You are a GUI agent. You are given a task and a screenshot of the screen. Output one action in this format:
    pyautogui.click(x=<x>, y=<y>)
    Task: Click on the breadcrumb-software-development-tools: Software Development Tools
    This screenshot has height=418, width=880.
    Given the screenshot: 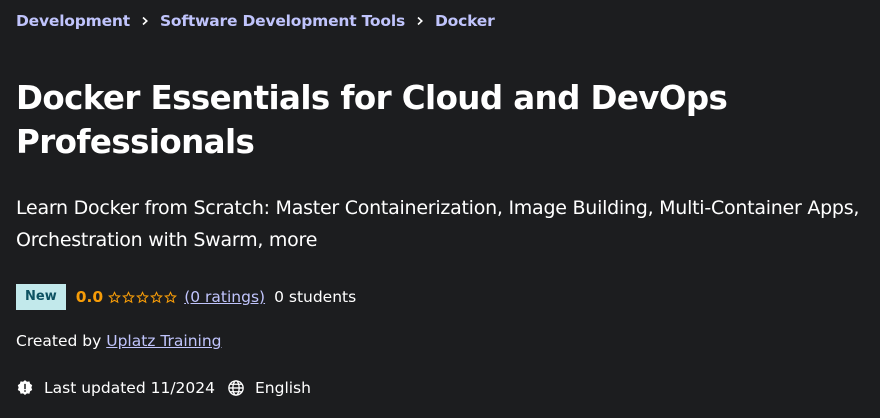 What is the action you would take?
    pyautogui.click(x=282, y=21)
    